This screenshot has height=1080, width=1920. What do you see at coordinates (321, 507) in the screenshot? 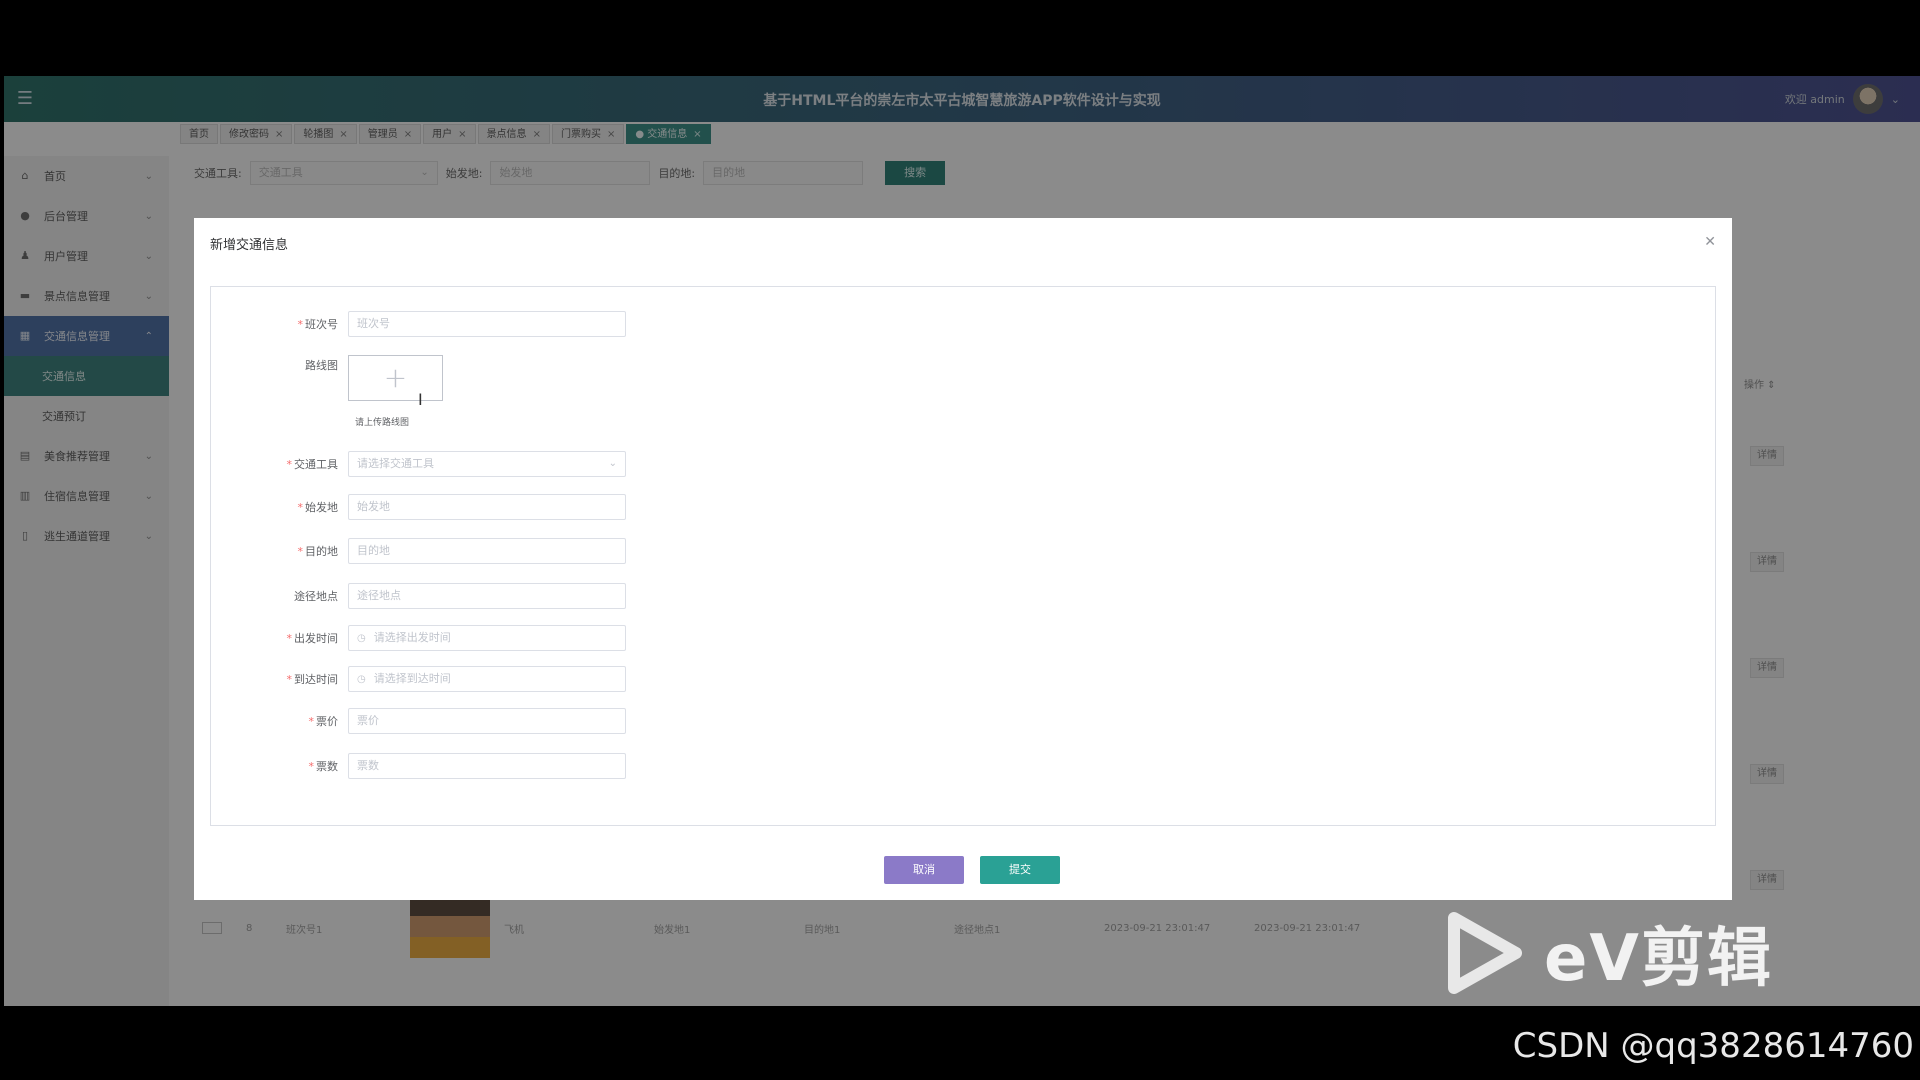
I see `field-label-text: 始发地` at bounding box center [321, 507].